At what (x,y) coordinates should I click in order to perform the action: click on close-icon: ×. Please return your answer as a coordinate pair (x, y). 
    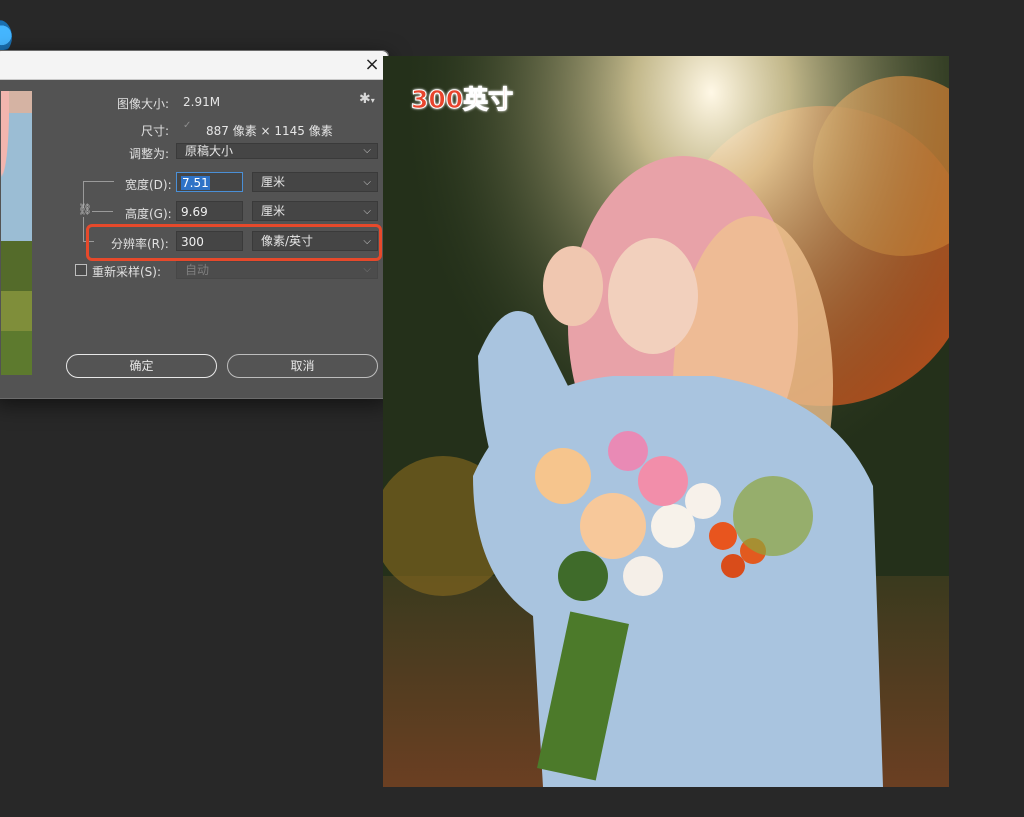
    Looking at the image, I should click on (372, 65).